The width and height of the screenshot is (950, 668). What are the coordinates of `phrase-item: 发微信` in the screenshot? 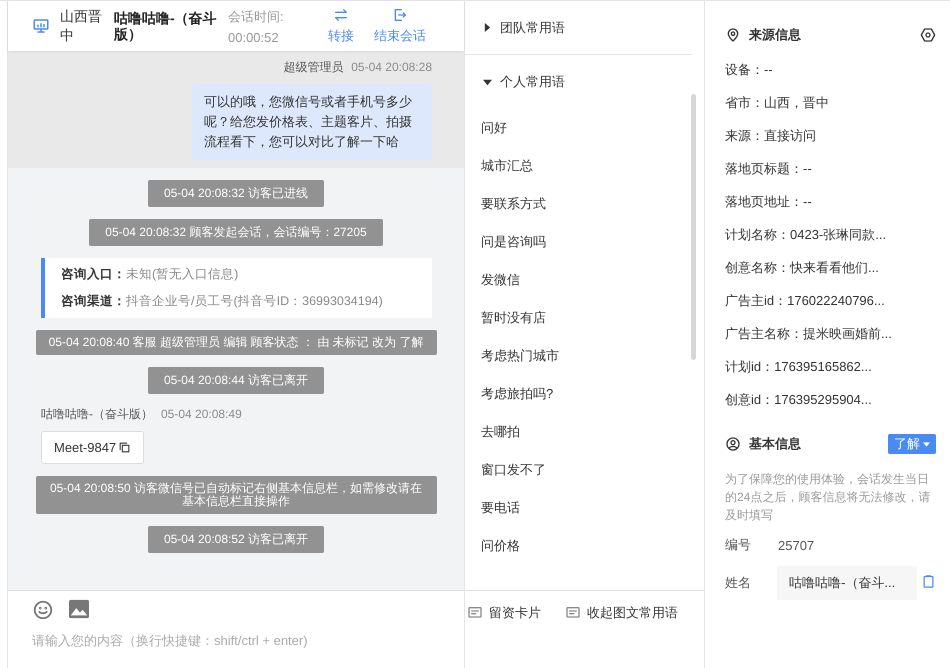 It's located at (578, 280).